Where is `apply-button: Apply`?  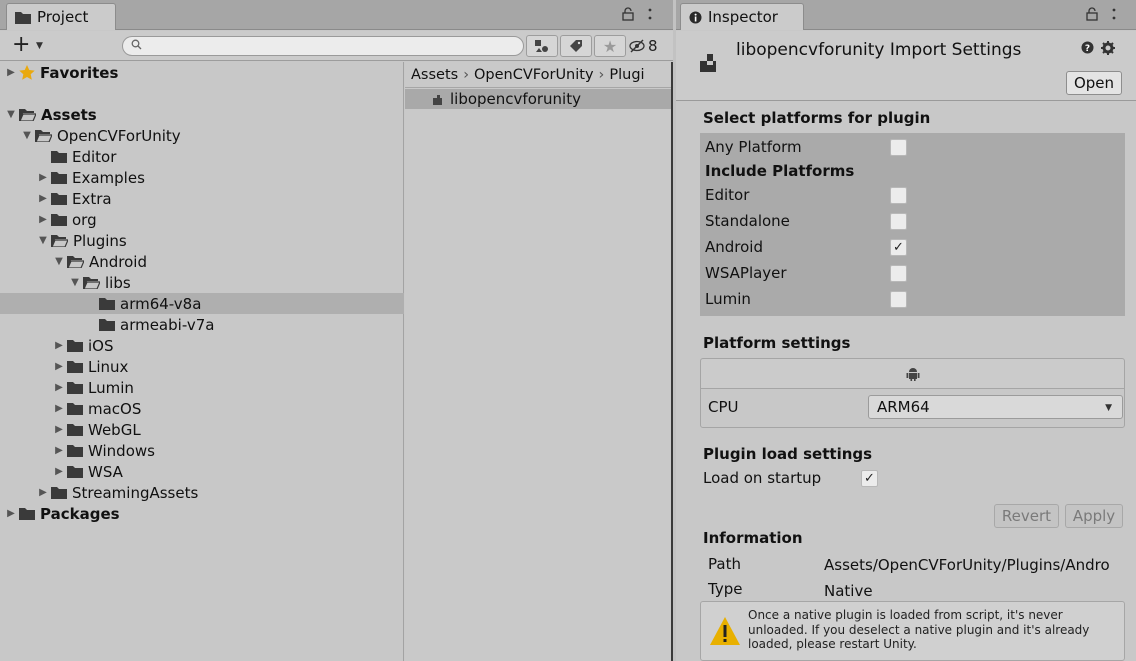
apply-button: Apply is located at coordinates (1094, 516).